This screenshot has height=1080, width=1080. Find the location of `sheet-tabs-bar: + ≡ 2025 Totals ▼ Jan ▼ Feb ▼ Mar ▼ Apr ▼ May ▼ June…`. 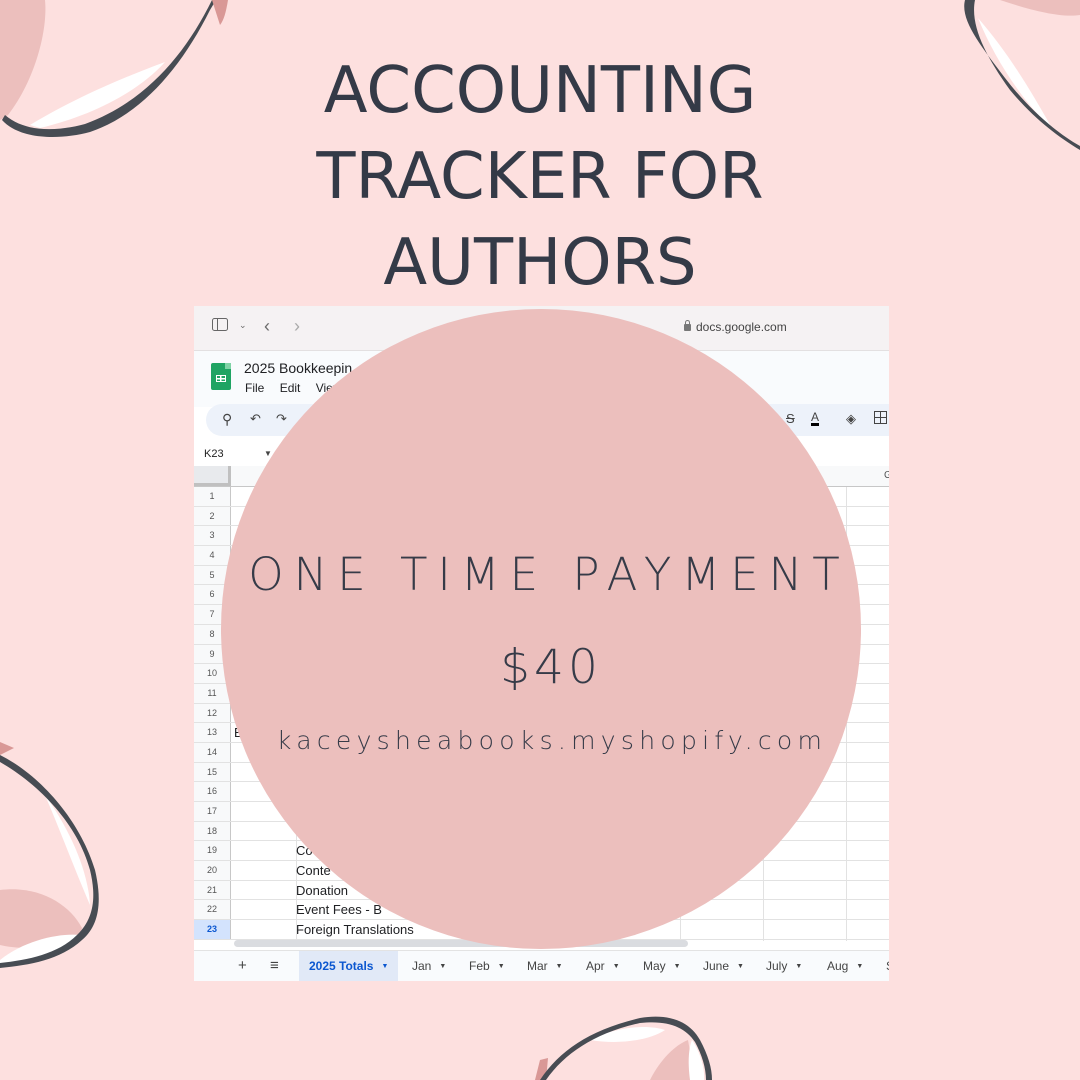

sheet-tabs-bar: + ≡ 2025 Totals ▼ Jan ▼ Feb ▼ Mar ▼ Apr ▼ May ▼ June… is located at coordinates (541, 965).